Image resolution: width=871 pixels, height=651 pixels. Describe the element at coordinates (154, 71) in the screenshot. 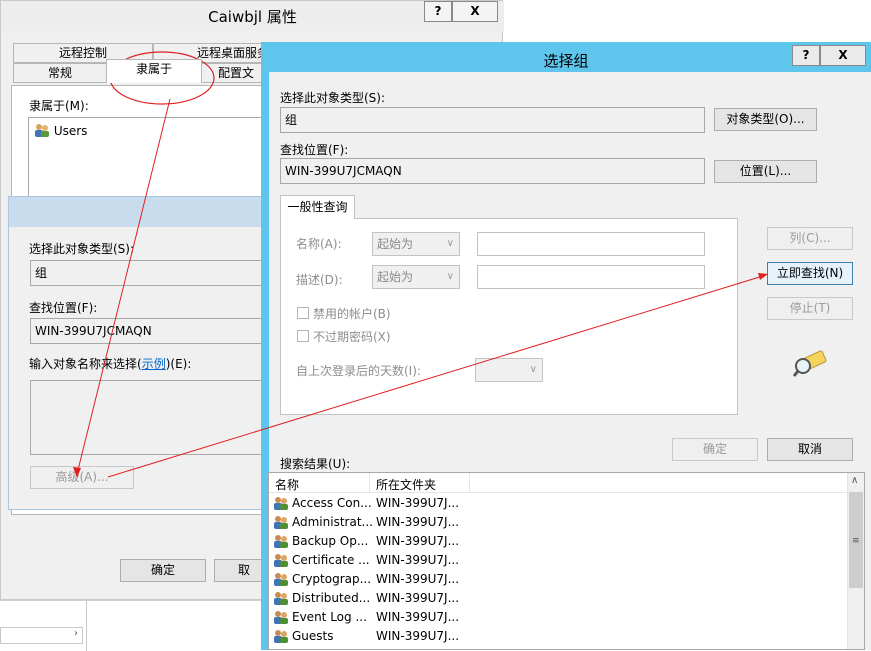

I see `tab-member-of: 隶属于` at that location.